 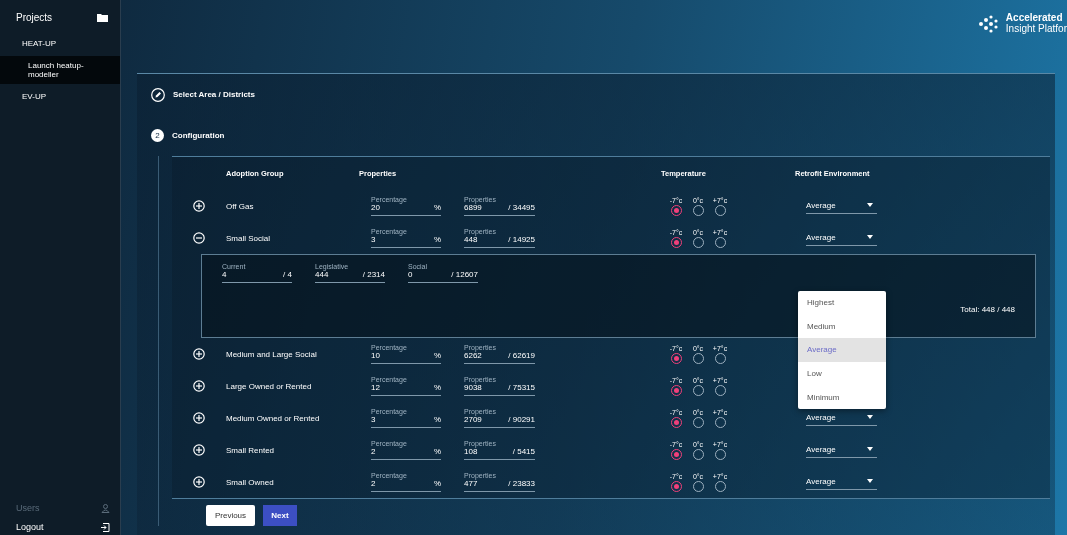 What do you see at coordinates (499, 390) in the screenshot?
I see `properties-field: 9038 / 75315` at bounding box center [499, 390].